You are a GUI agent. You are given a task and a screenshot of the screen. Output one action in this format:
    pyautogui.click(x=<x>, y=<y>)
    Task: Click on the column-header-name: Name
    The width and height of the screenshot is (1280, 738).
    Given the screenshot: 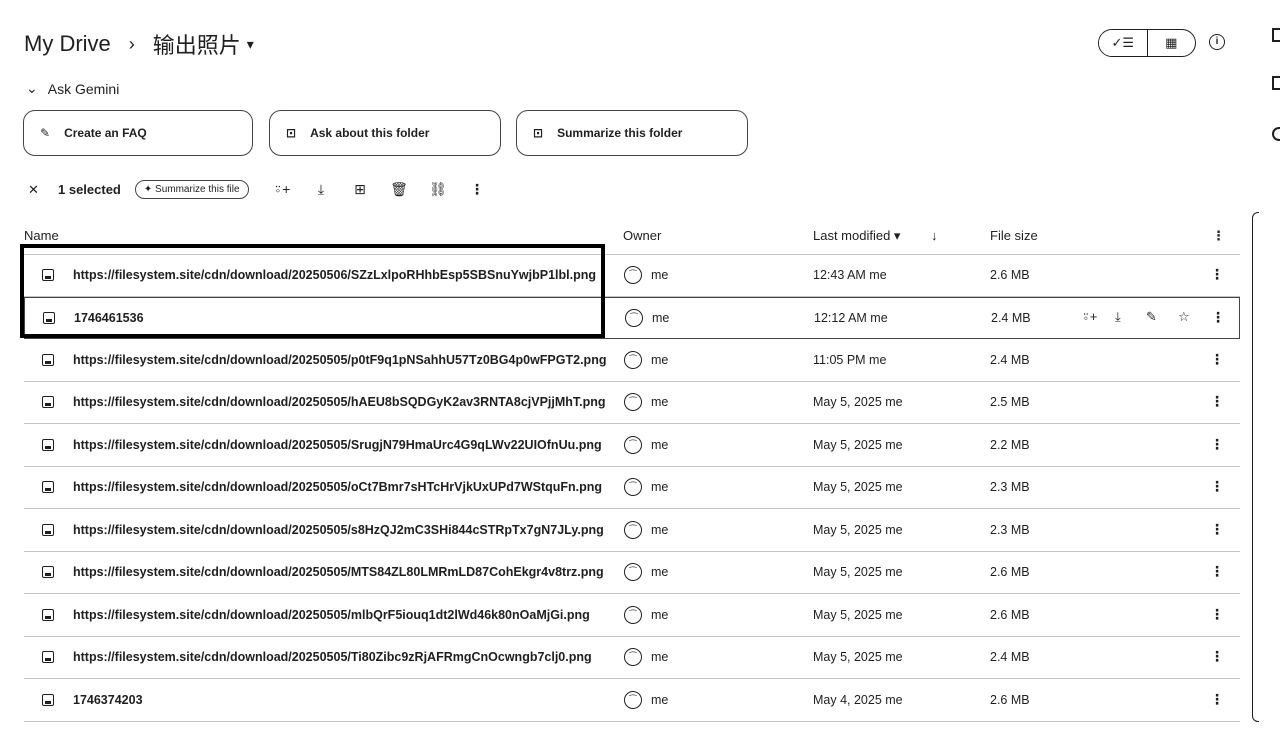 What is the action you would take?
    pyautogui.click(x=41, y=235)
    